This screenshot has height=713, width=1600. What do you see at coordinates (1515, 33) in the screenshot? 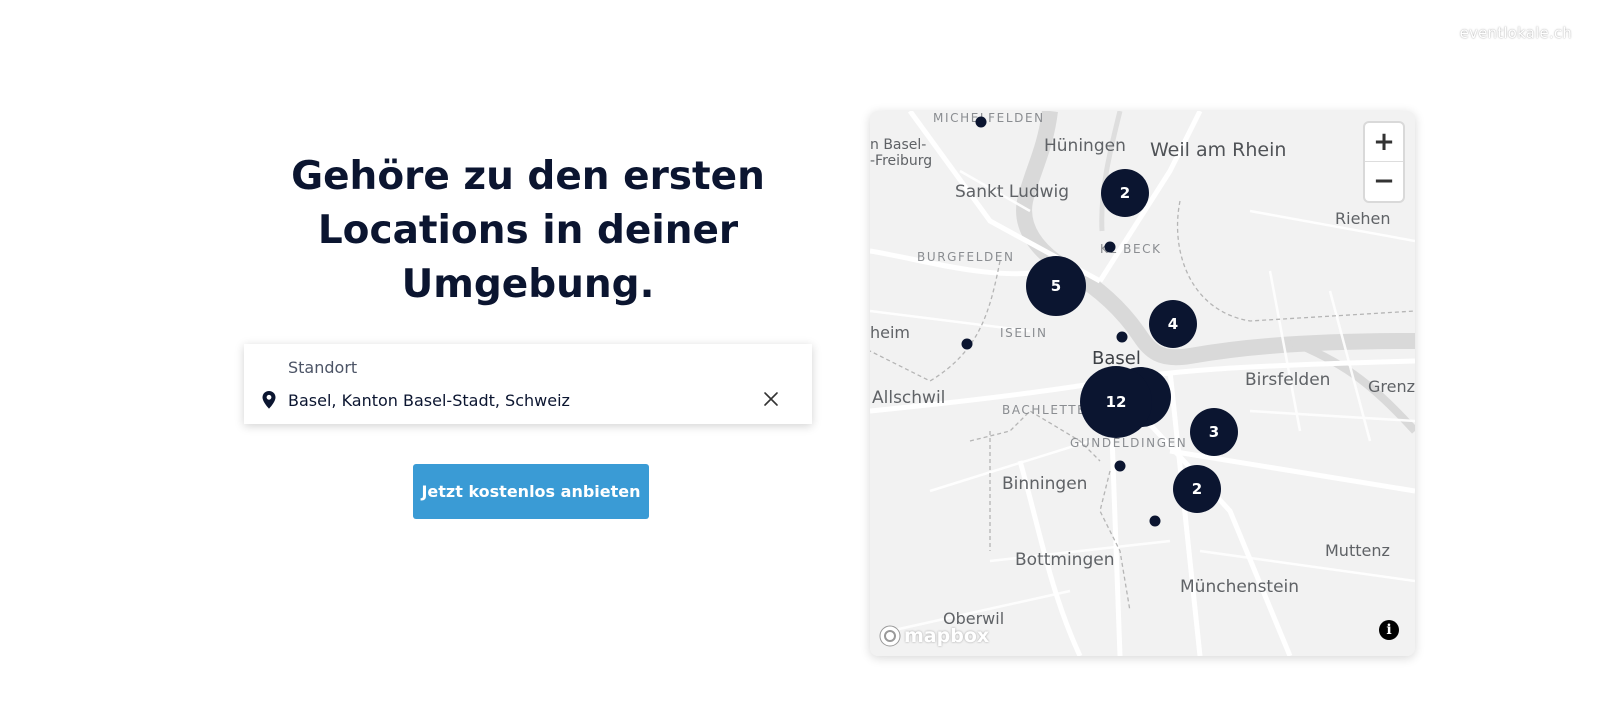
I see `watermark: eventlokale.ch` at bounding box center [1515, 33].